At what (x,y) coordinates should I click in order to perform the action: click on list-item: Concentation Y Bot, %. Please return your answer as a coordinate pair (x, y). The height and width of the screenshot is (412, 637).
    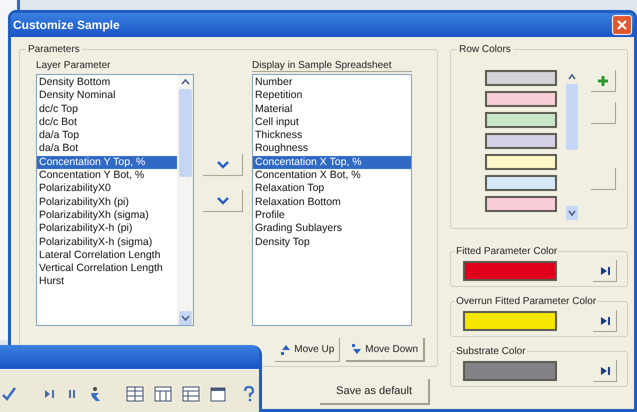
    Looking at the image, I should click on (107, 175).